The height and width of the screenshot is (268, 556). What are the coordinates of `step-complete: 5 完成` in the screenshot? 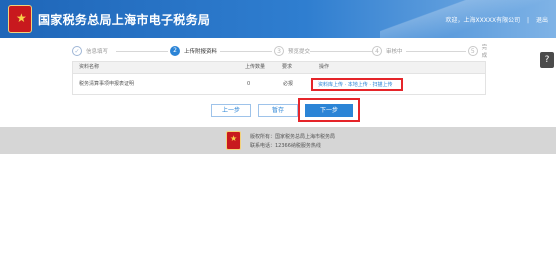 It's located at (480, 51).